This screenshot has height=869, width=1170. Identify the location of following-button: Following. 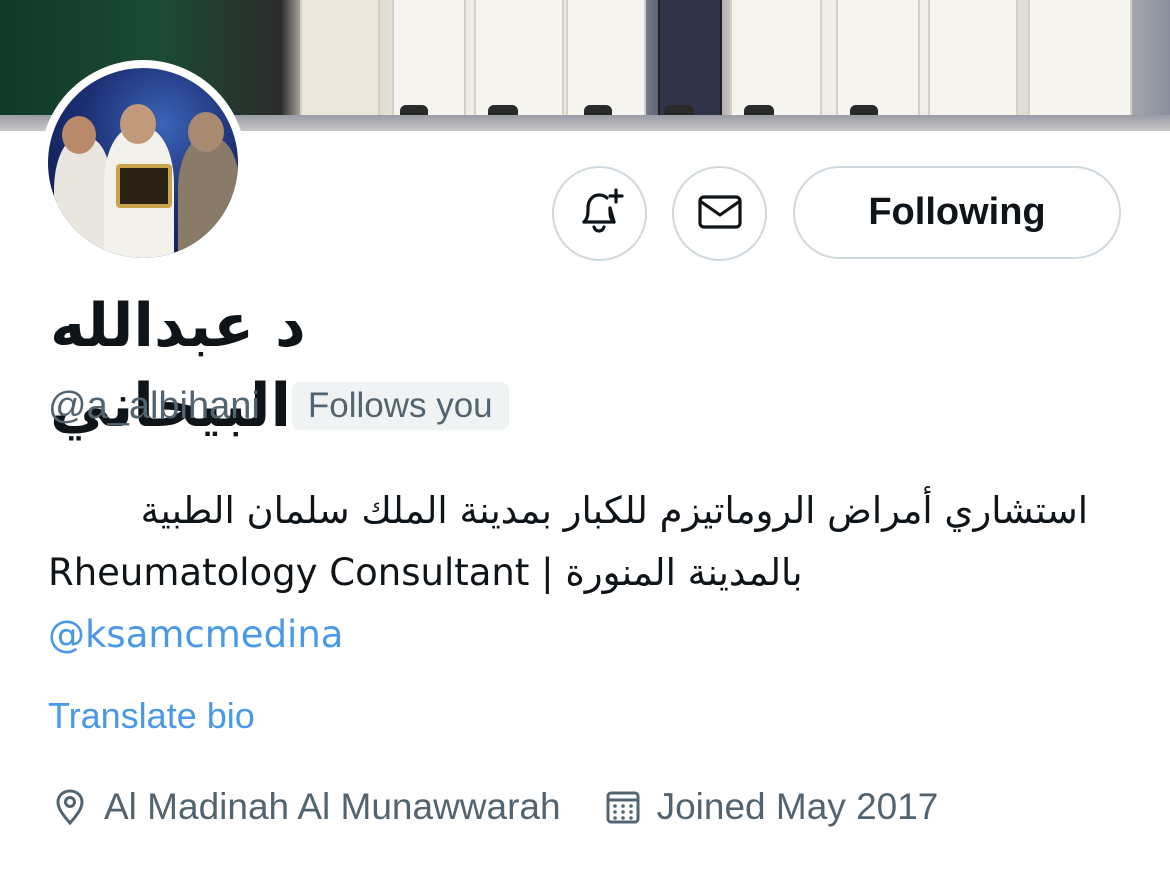
(957, 212).